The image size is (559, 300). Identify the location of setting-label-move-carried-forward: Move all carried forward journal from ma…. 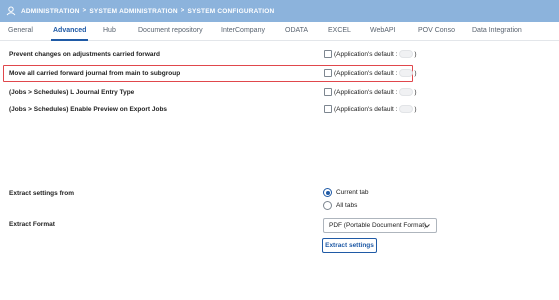
(95, 73).